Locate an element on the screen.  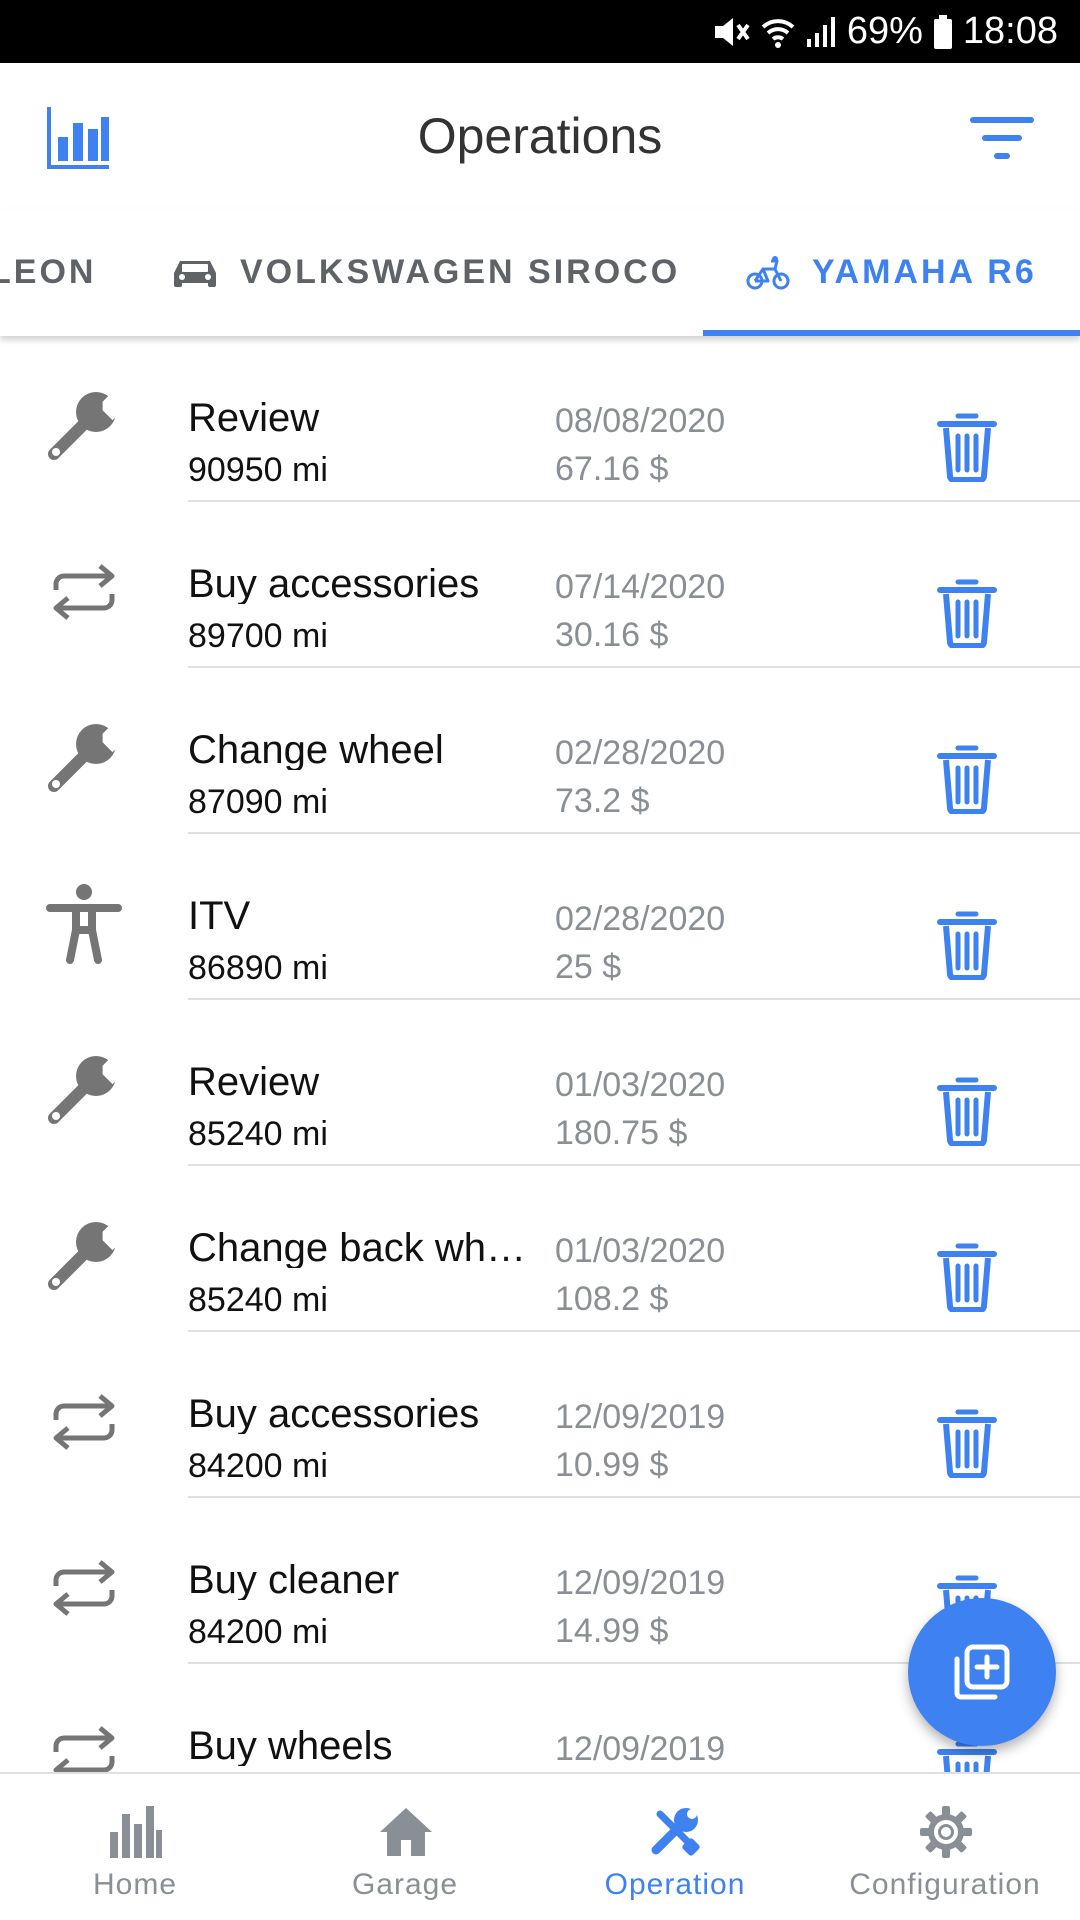
filter-button is located at coordinates (1002, 138).